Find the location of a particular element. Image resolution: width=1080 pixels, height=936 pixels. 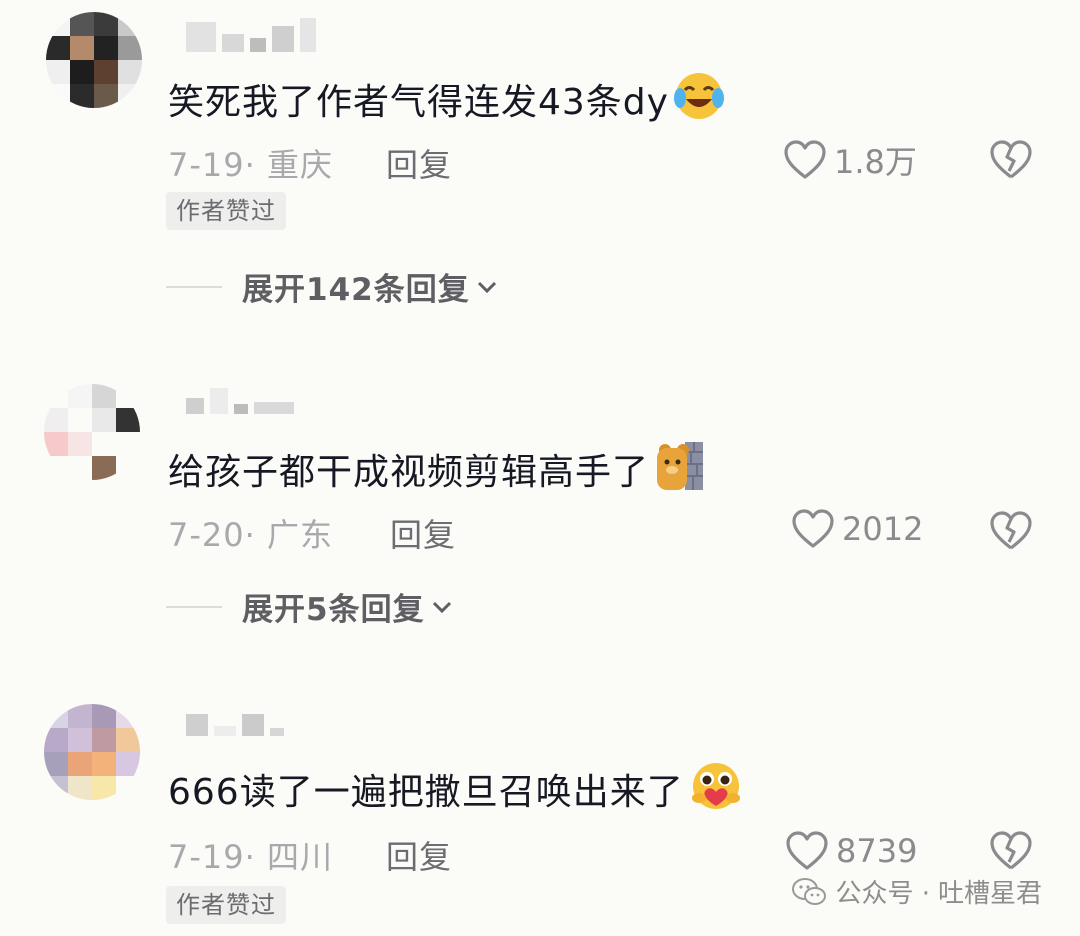

crying-laughing-emoji-icon is located at coordinates (699, 102).